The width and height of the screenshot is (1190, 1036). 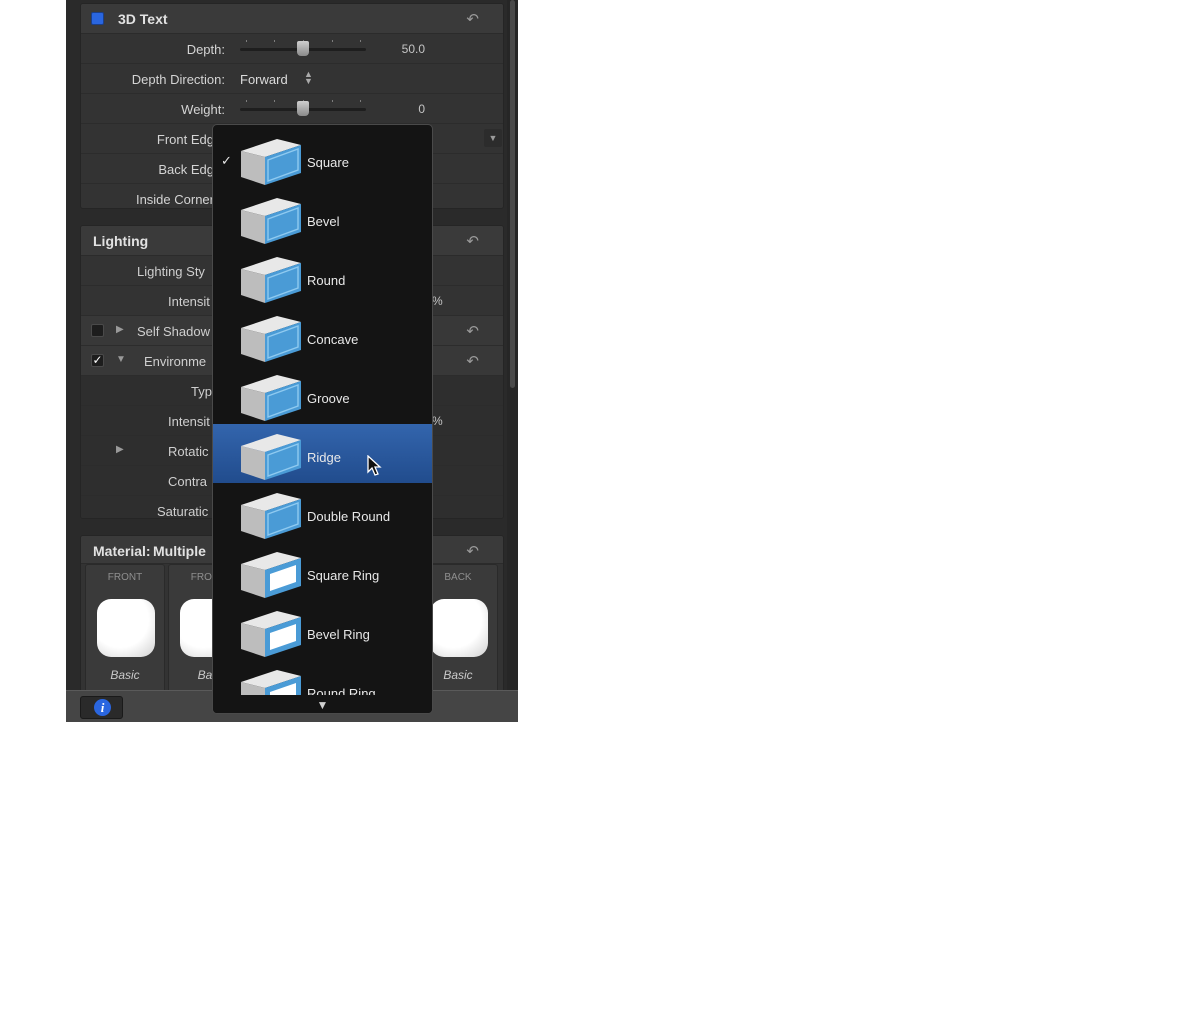 I want to click on edge-style-item: Groove, so click(x=322, y=394).